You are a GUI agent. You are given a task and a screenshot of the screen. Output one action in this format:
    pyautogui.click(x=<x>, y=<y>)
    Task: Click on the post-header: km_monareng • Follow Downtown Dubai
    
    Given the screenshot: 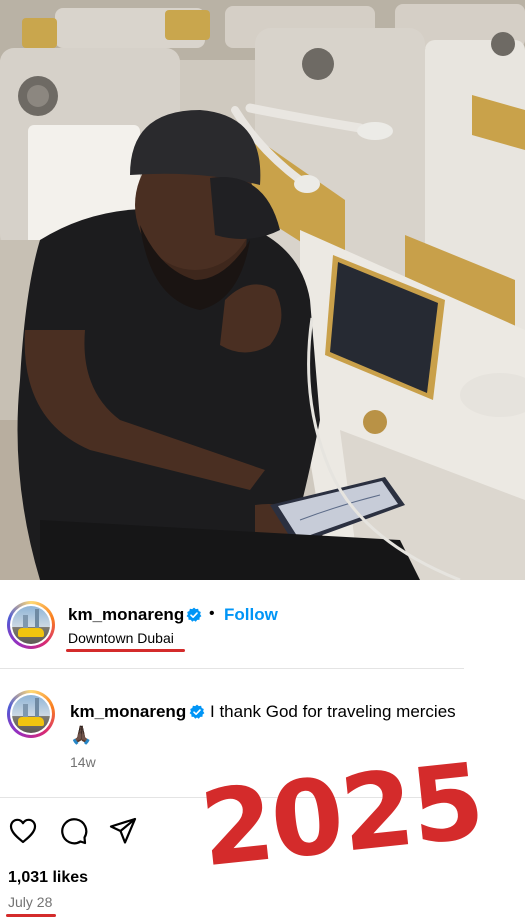 What is the action you would take?
    pyautogui.click(x=262, y=624)
    